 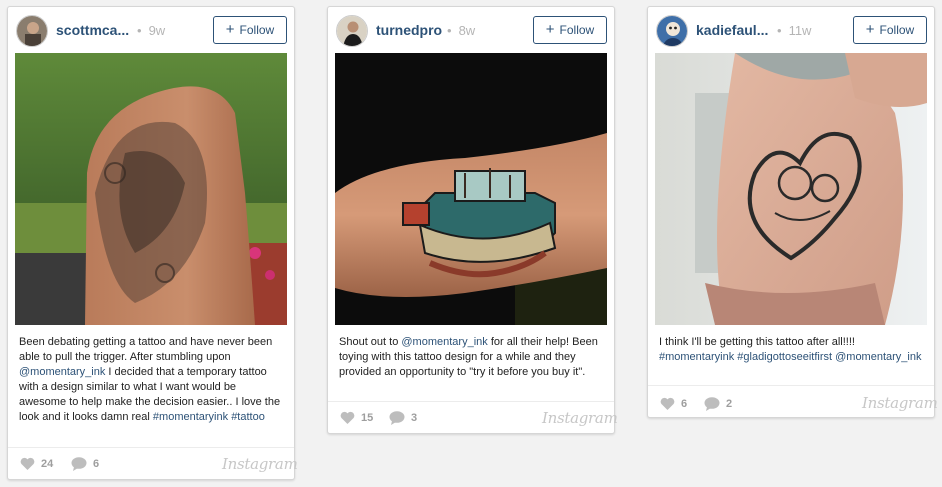 I want to click on post-header: turnedpro • 8w + Follow, so click(x=471, y=31).